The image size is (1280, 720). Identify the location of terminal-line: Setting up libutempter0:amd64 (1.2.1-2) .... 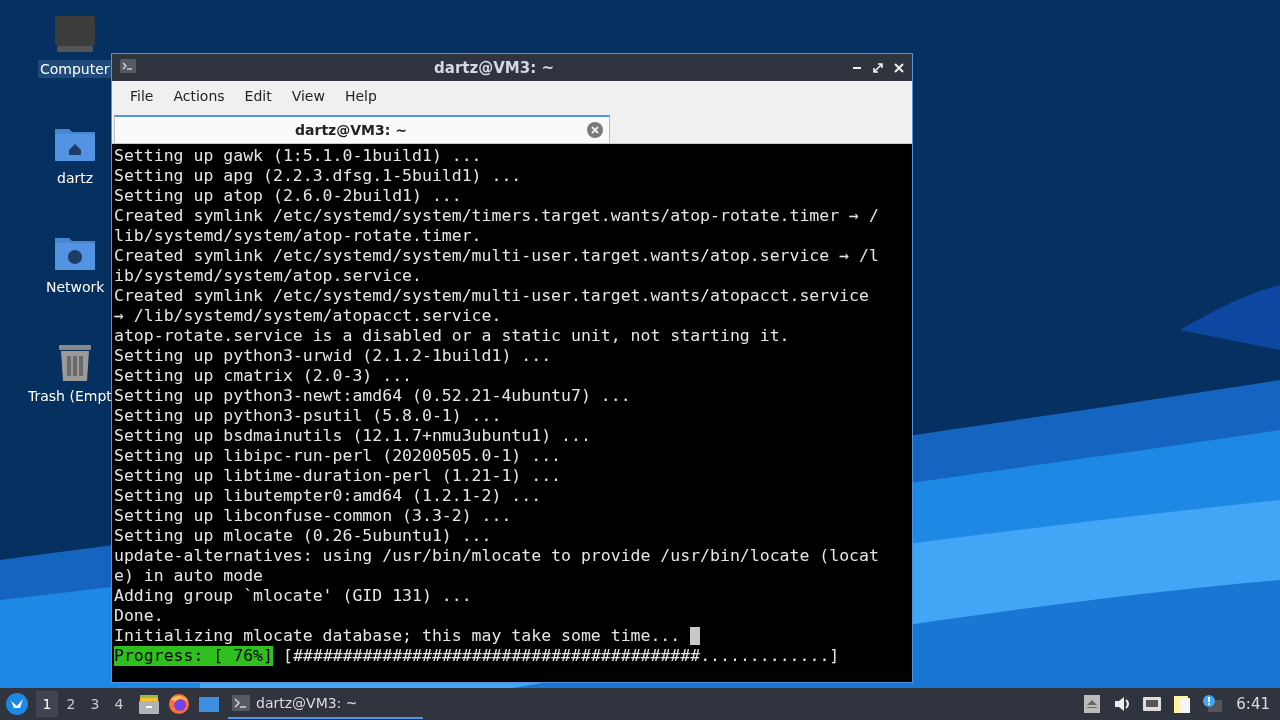
(328, 496).